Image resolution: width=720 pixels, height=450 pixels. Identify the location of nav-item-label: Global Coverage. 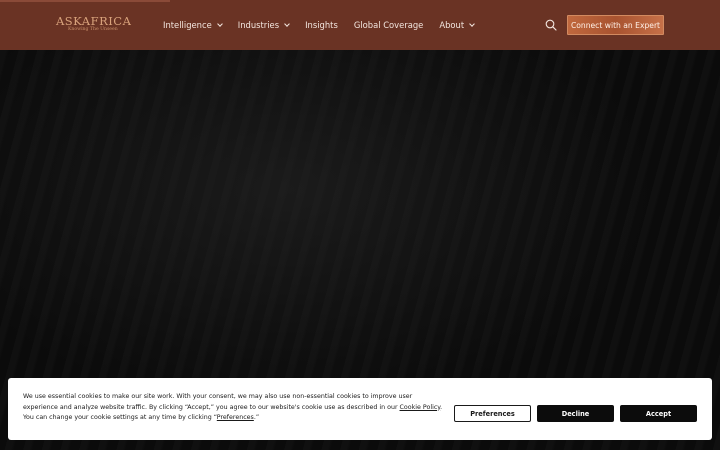
(388, 25).